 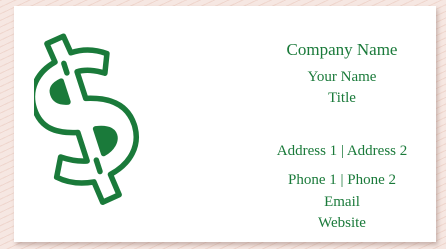 What do you see at coordinates (342, 49) in the screenshot?
I see `company-name: Company Name` at bounding box center [342, 49].